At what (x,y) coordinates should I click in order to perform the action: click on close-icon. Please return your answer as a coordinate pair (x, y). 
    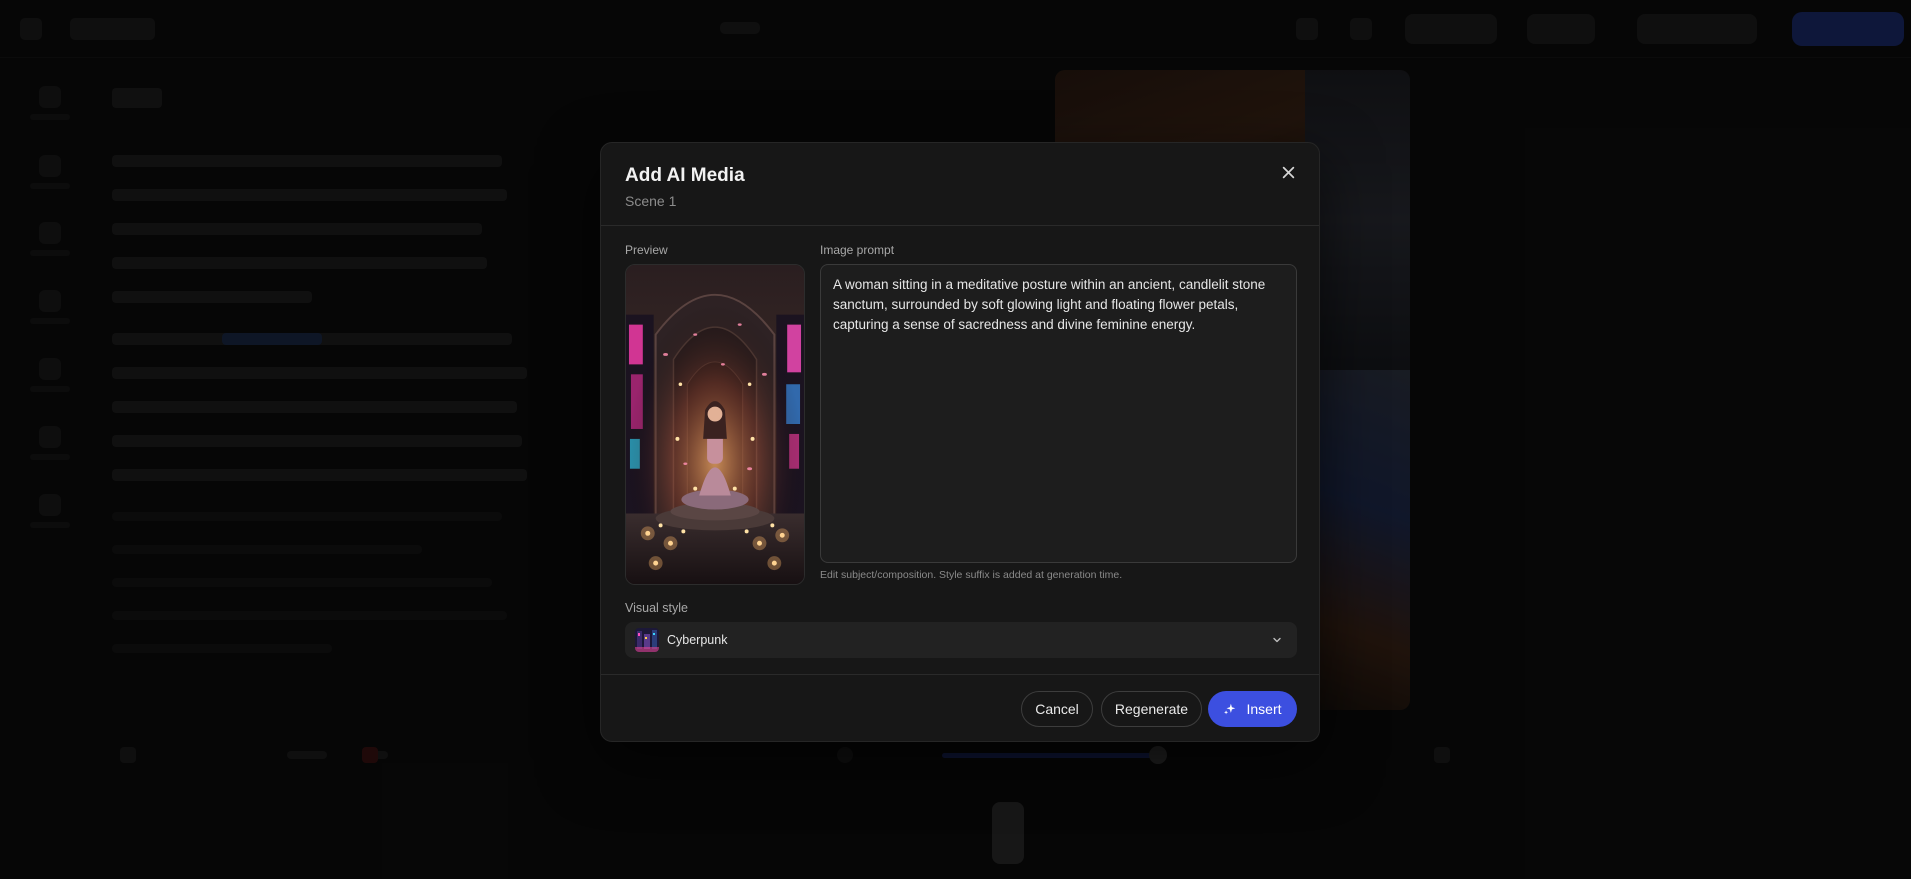
    Looking at the image, I should click on (1288, 172).